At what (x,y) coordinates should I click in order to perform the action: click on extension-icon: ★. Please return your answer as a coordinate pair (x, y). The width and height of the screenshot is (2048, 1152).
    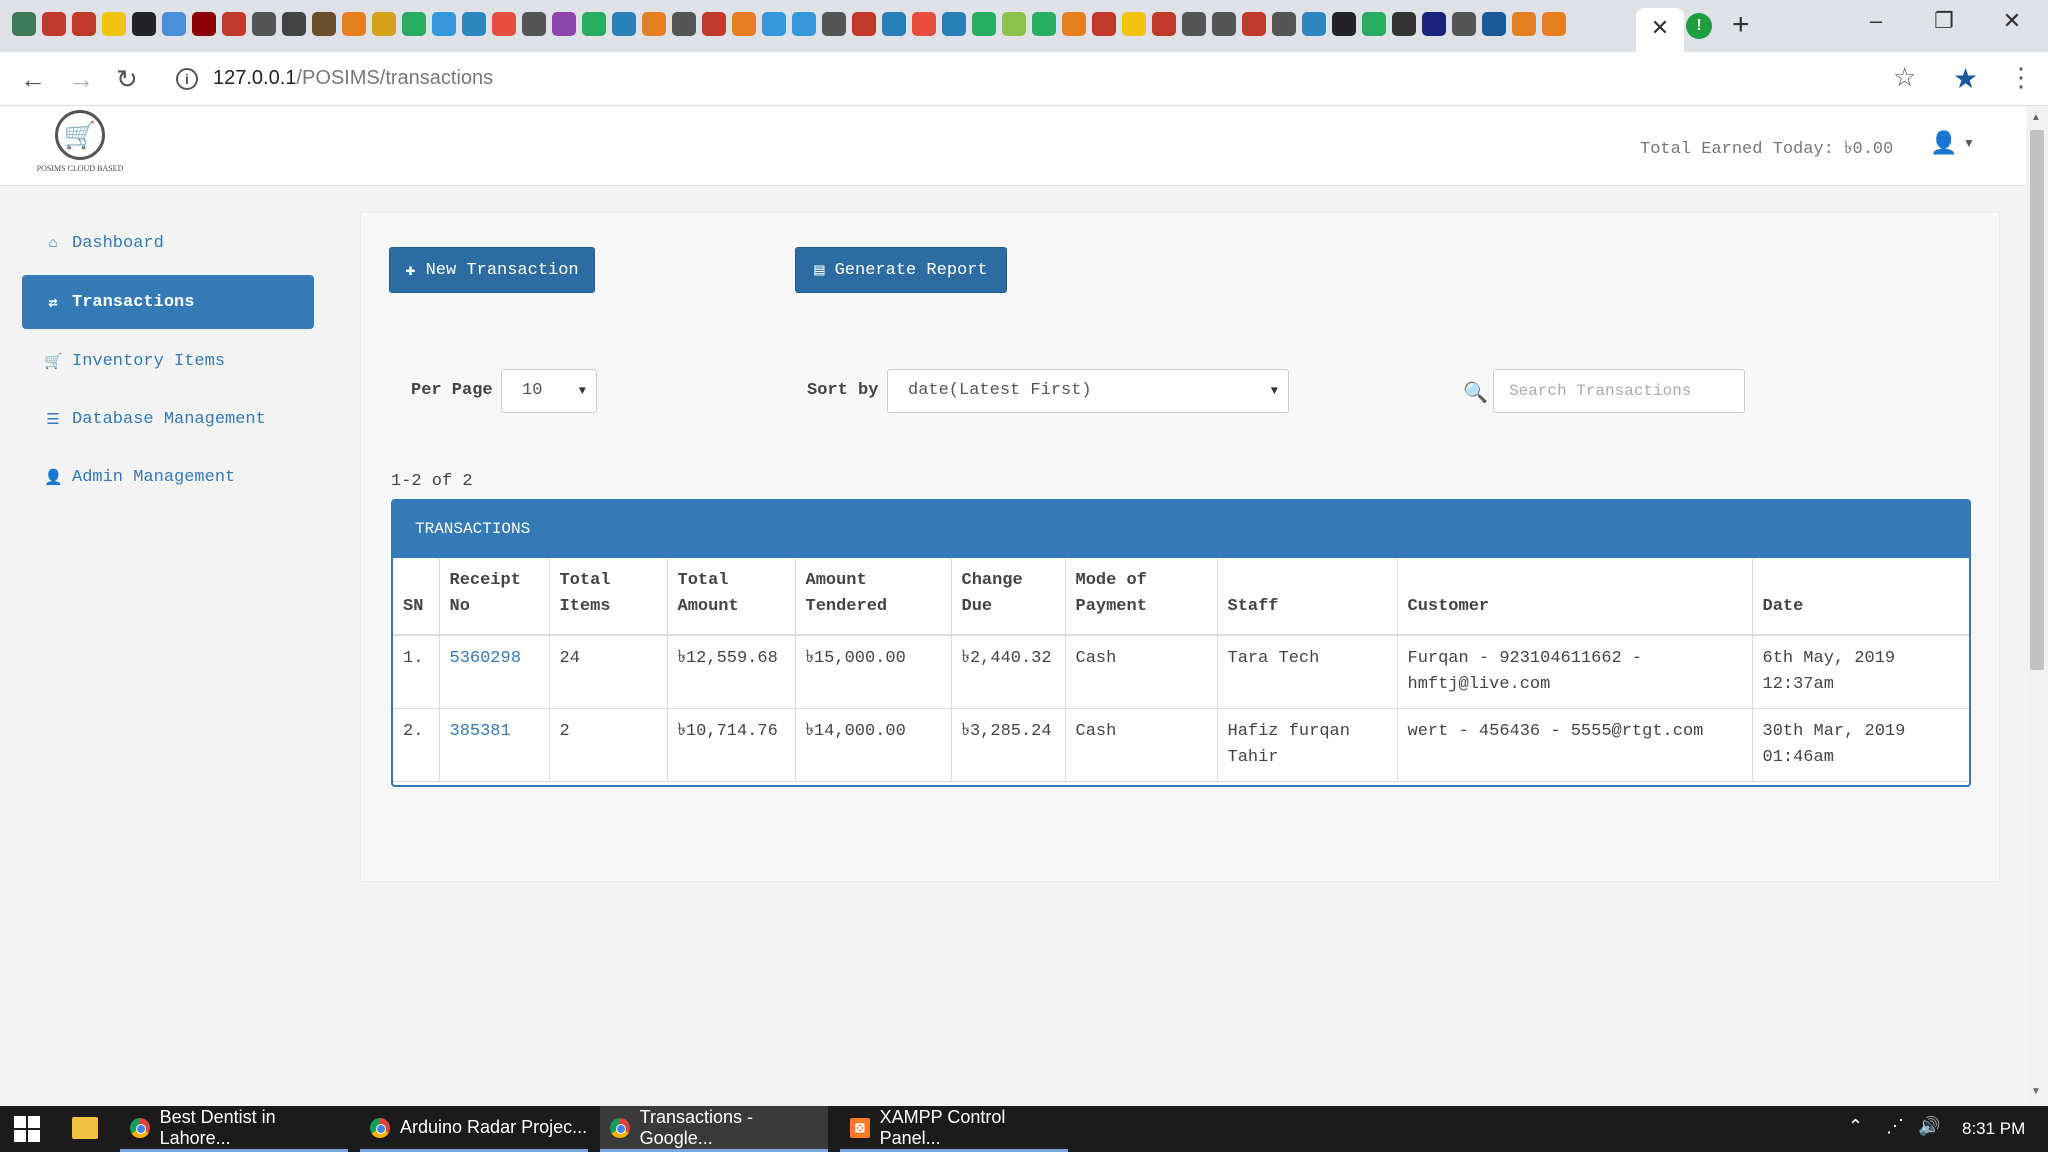
    Looking at the image, I should click on (1965, 78).